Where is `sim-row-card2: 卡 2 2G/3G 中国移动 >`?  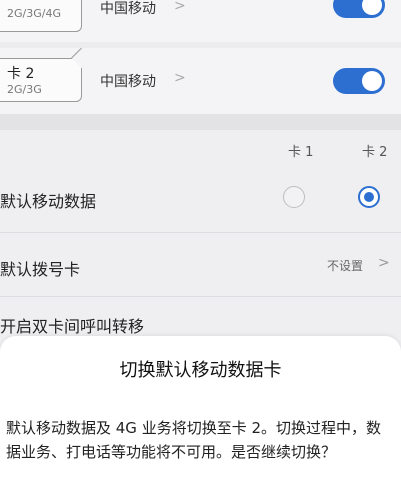 sim-row-card2: 卡 2 2G/3G 中国移动 > is located at coordinates (200, 81).